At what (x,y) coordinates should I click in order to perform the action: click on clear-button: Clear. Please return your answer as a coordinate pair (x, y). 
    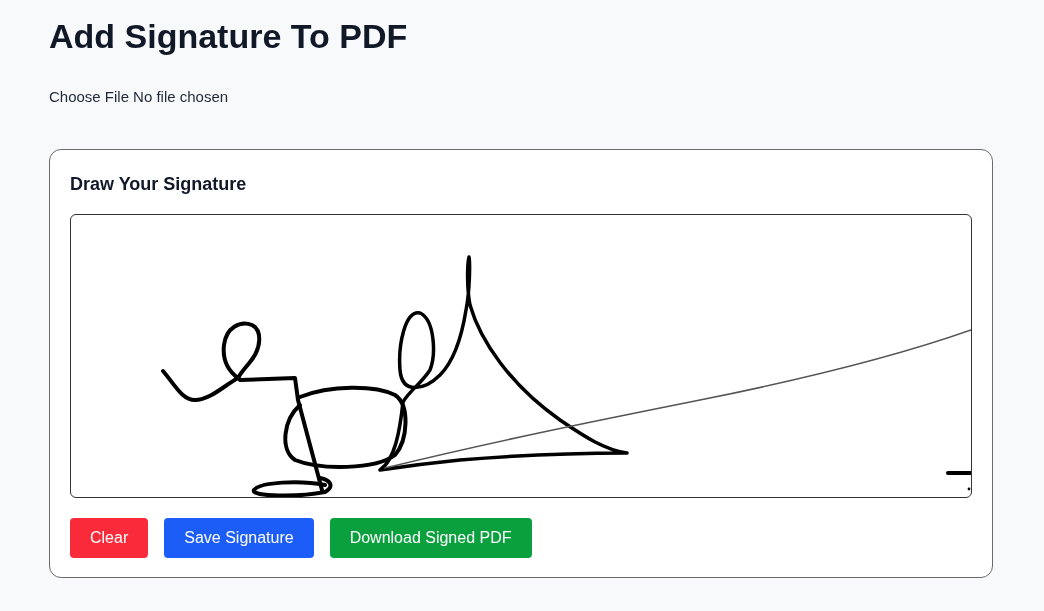
    Looking at the image, I should click on (109, 538).